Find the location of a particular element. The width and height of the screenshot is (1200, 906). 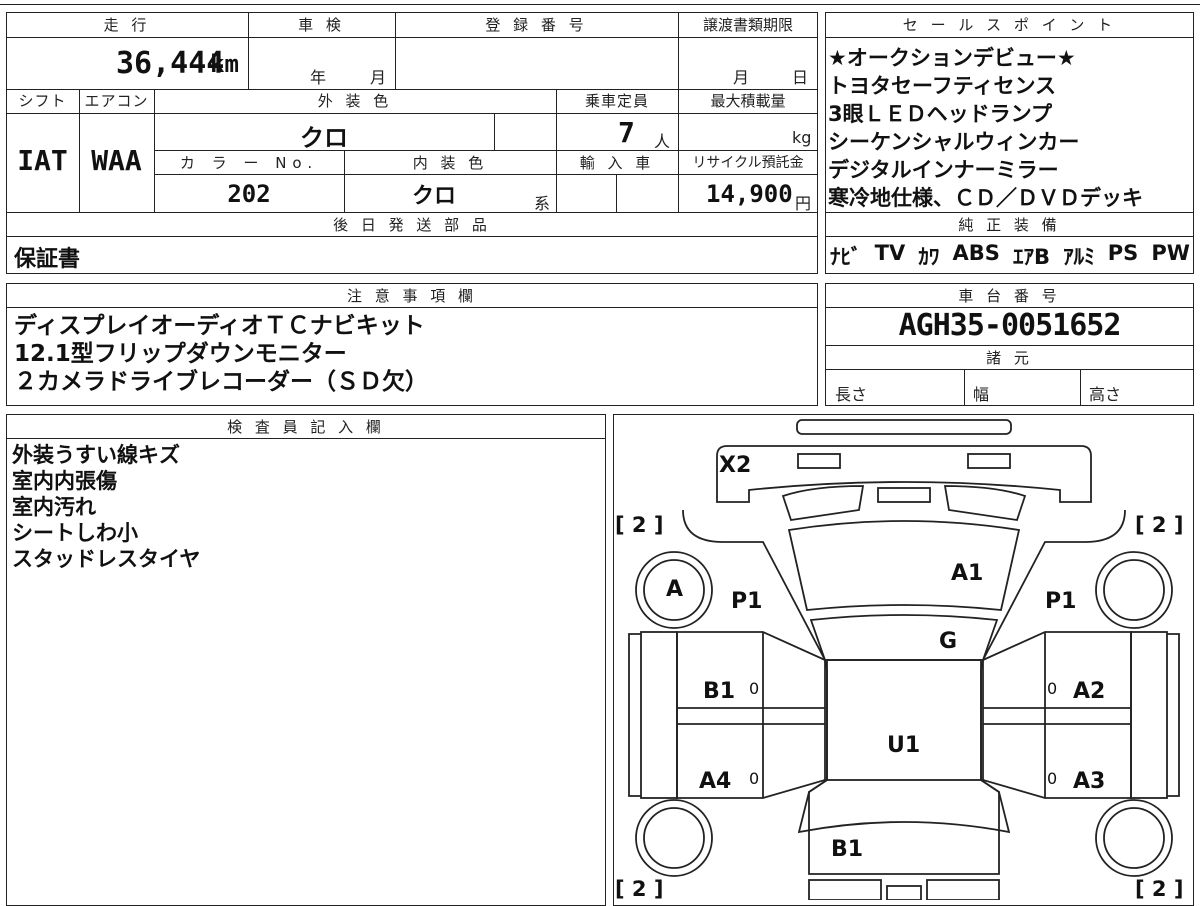

notes-header: 注 意 事 項 欄 is located at coordinates (412, 296).